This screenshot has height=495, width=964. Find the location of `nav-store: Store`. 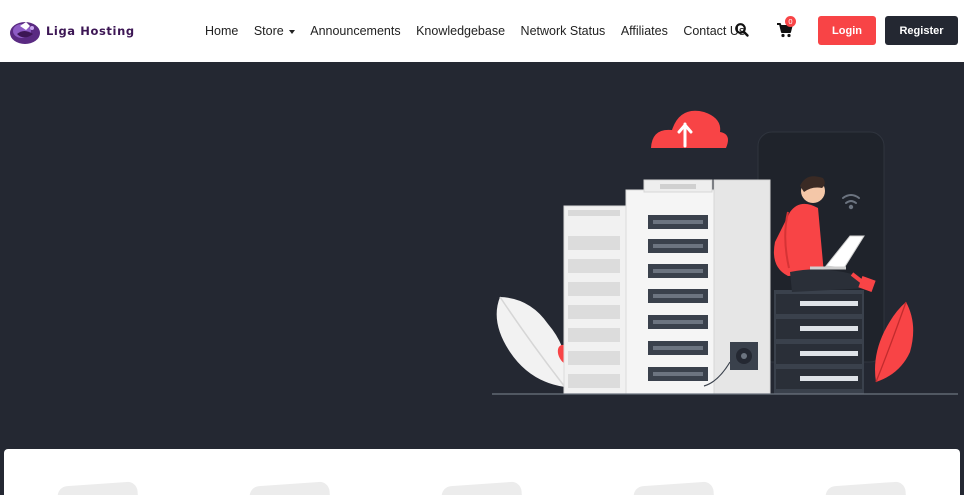

nav-store: Store is located at coordinates (274, 31).